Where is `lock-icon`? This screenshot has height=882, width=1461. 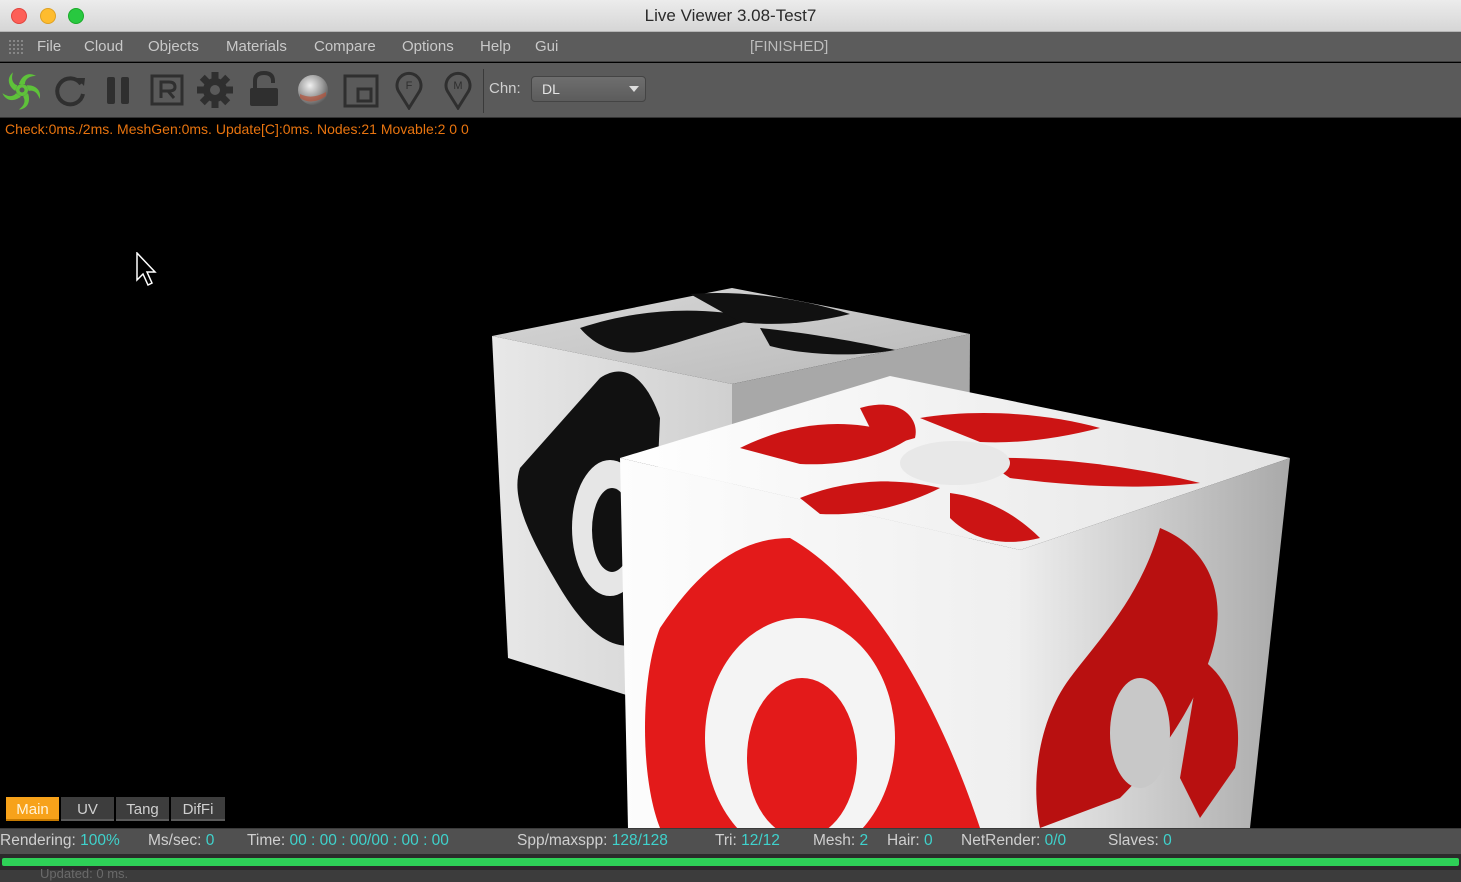 lock-icon is located at coordinates (264, 90).